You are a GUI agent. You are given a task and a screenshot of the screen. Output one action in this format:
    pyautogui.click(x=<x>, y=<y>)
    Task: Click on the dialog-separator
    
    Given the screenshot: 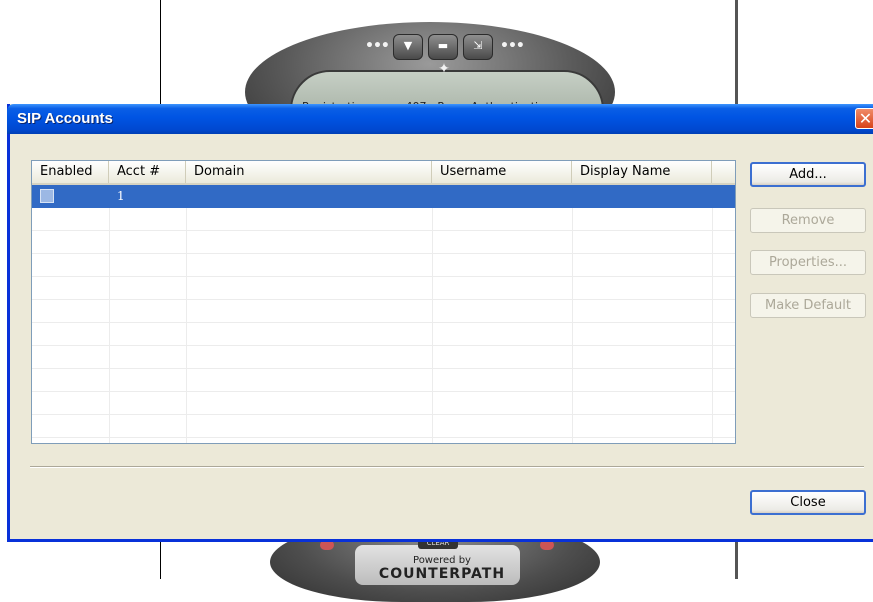 What is the action you would take?
    pyautogui.click(x=447, y=467)
    